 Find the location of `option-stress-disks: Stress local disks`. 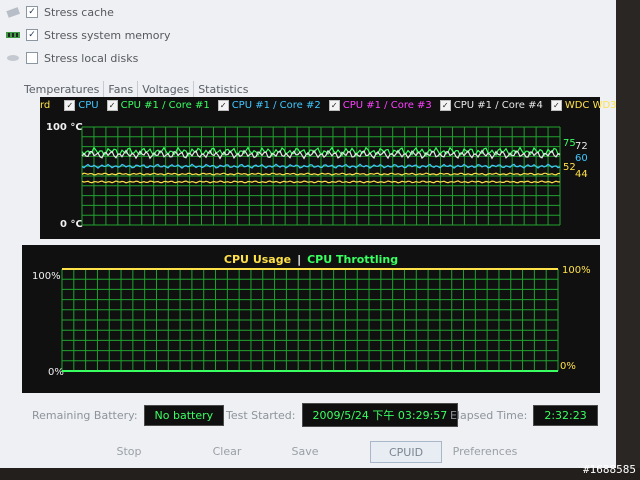

option-stress-disks: Stress local disks is located at coordinates (72, 58).